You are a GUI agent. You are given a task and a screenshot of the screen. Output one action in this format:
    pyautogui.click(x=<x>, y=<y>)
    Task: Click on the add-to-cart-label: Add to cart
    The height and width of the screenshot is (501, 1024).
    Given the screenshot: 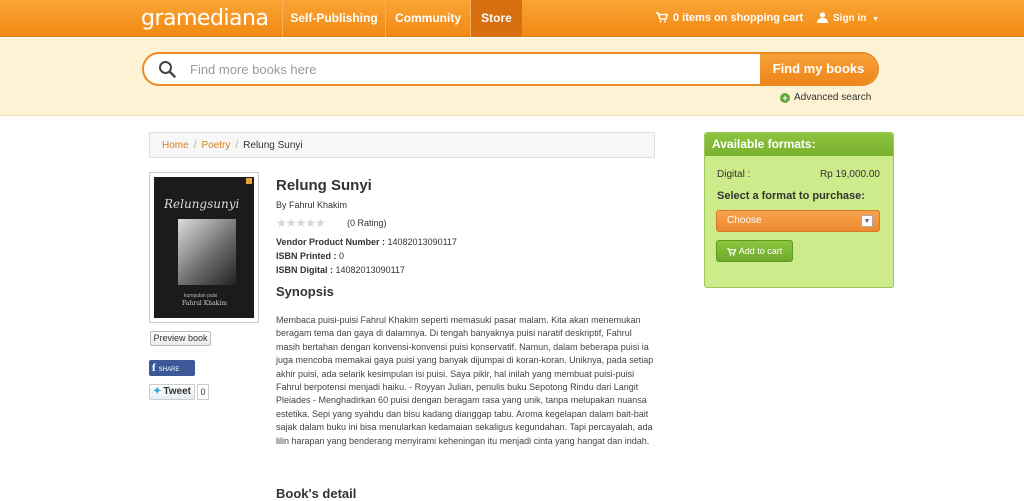 What is the action you would take?
    pyautogui.click(x=760, y=251)
    